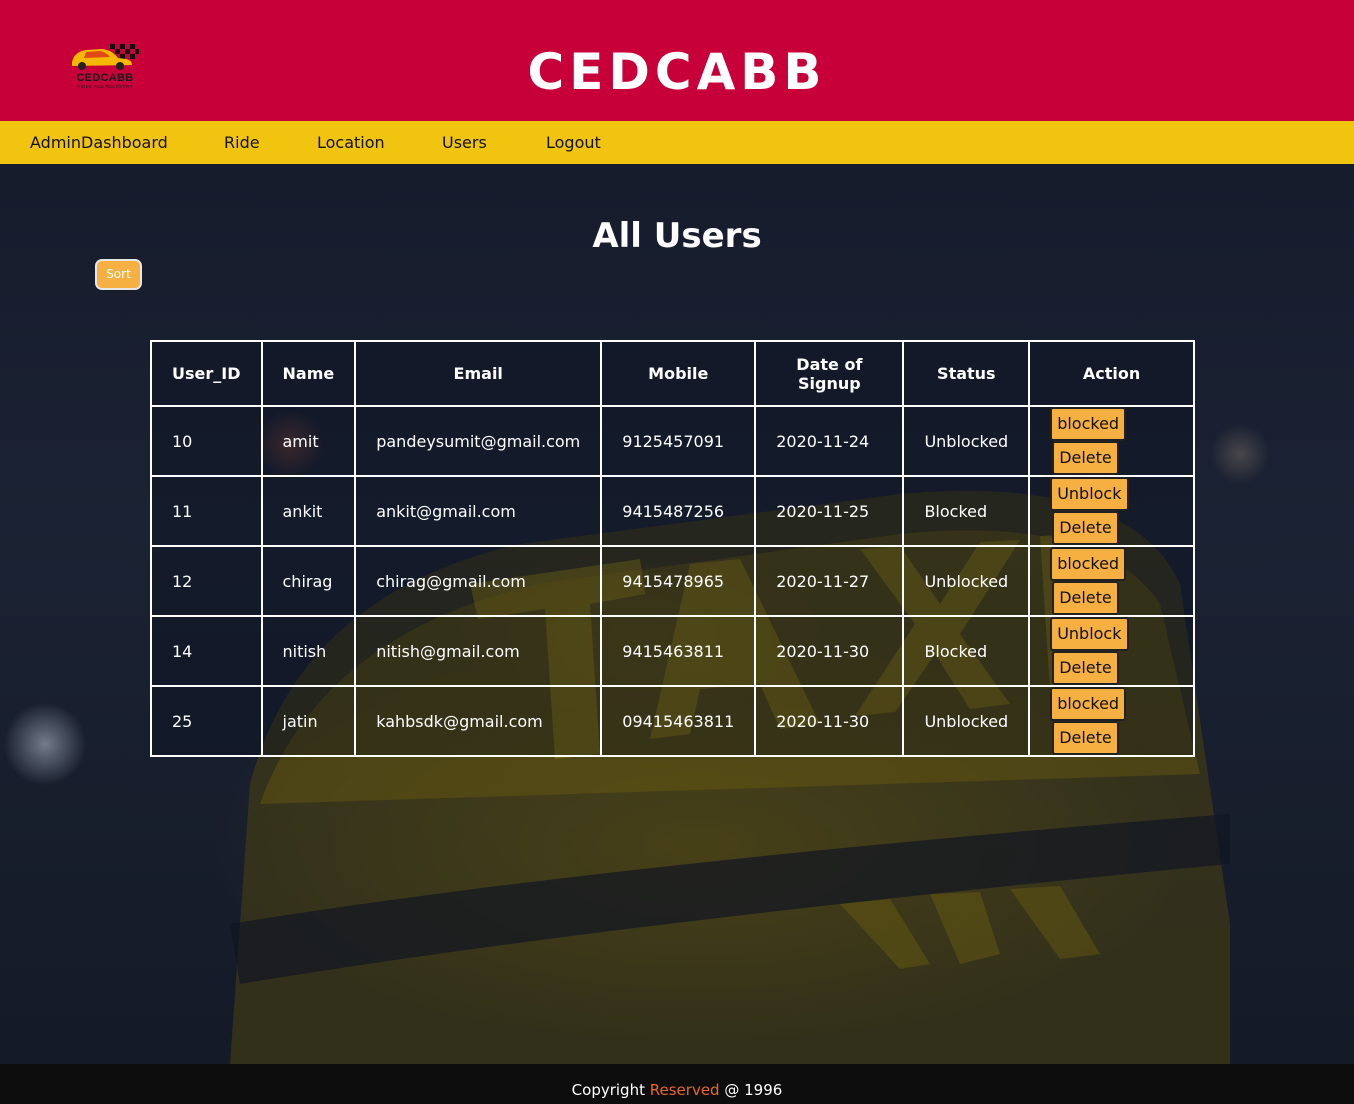 The image size is (1354, 1104). I want to click on cell-name: ankit, so click(308, 511).